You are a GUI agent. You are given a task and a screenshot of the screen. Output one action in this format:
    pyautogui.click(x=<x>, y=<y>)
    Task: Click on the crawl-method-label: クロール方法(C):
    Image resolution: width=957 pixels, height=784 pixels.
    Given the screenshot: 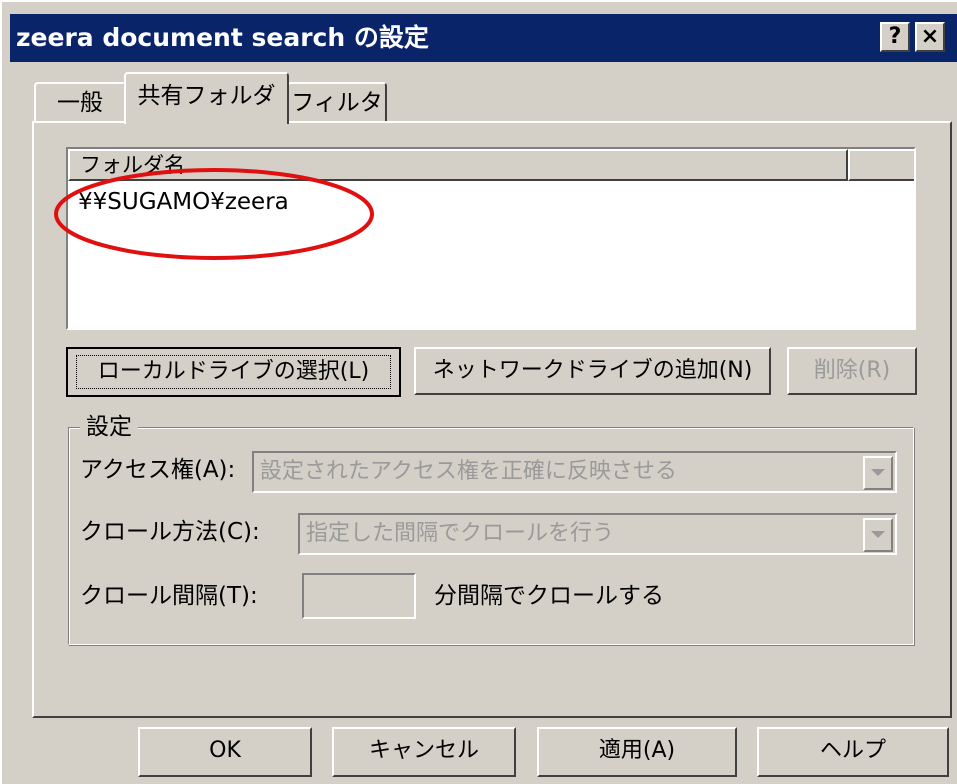 What is the action you would take?
    pyautogui.click(x=170, y=532)
    